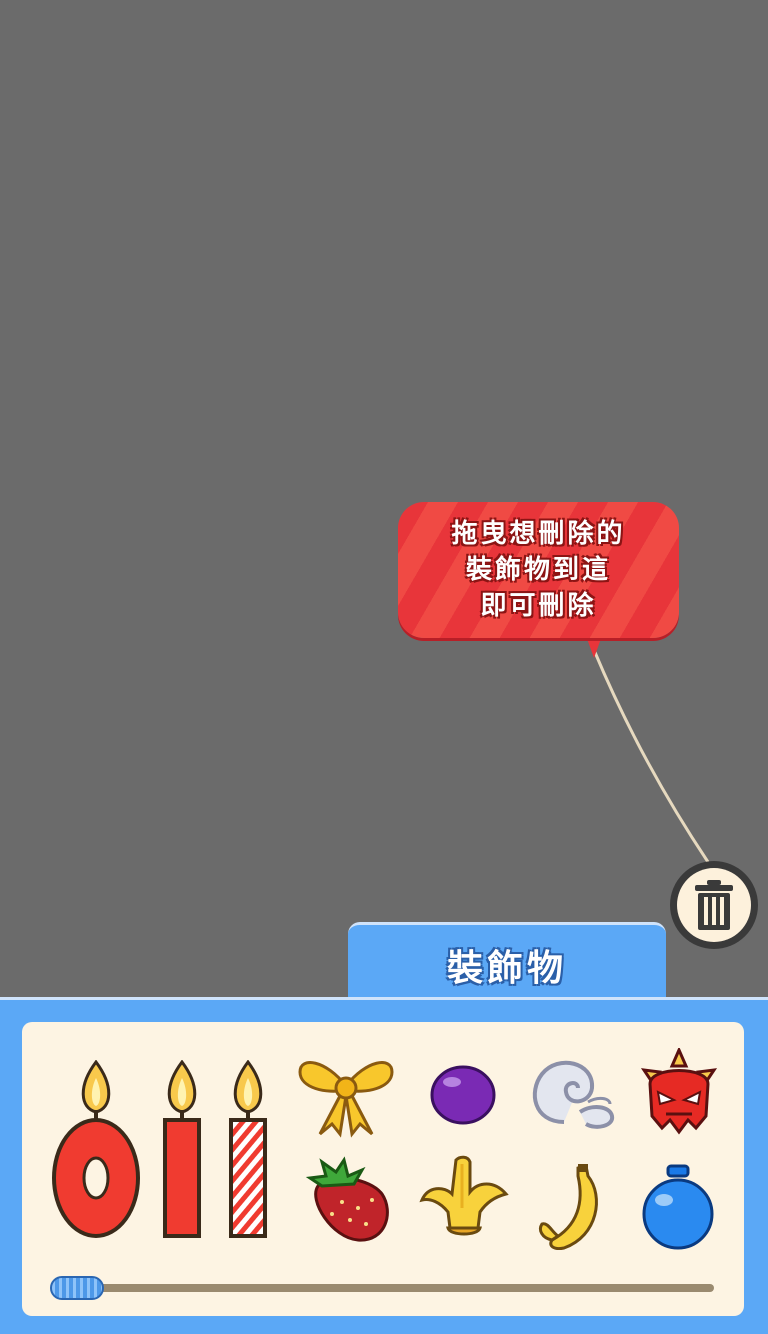 The image size is (768, 1334). I want to click on banana-icon, so click(570, 1207).